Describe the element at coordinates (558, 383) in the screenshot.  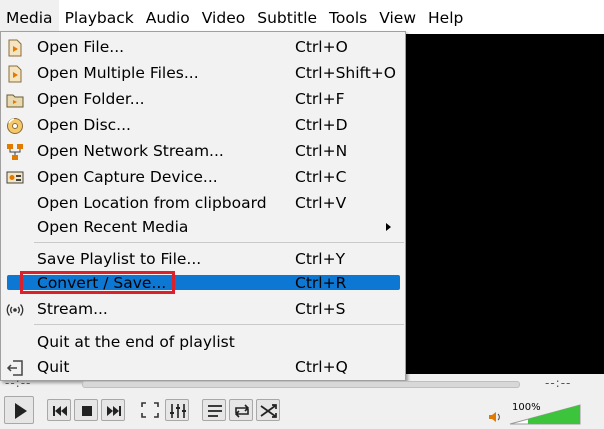
I see `remaining-time: --:--` at that location.